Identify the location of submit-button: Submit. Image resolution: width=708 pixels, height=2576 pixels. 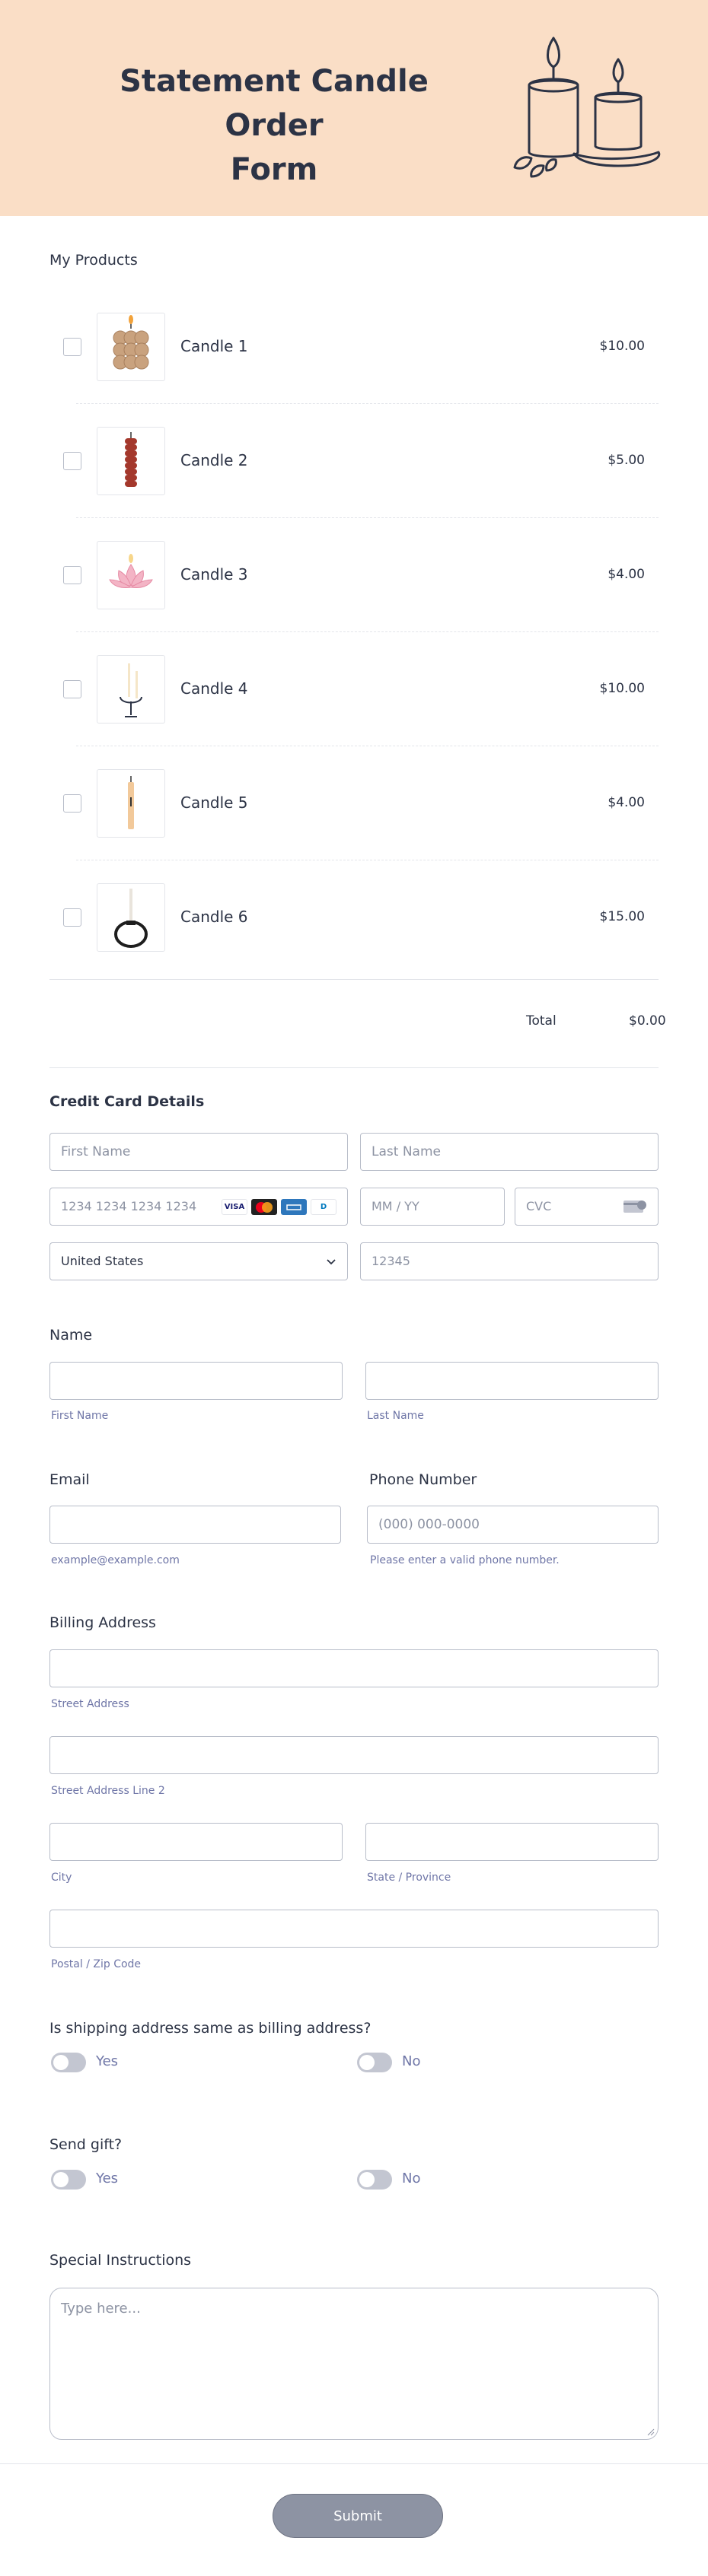
(358, 2516).